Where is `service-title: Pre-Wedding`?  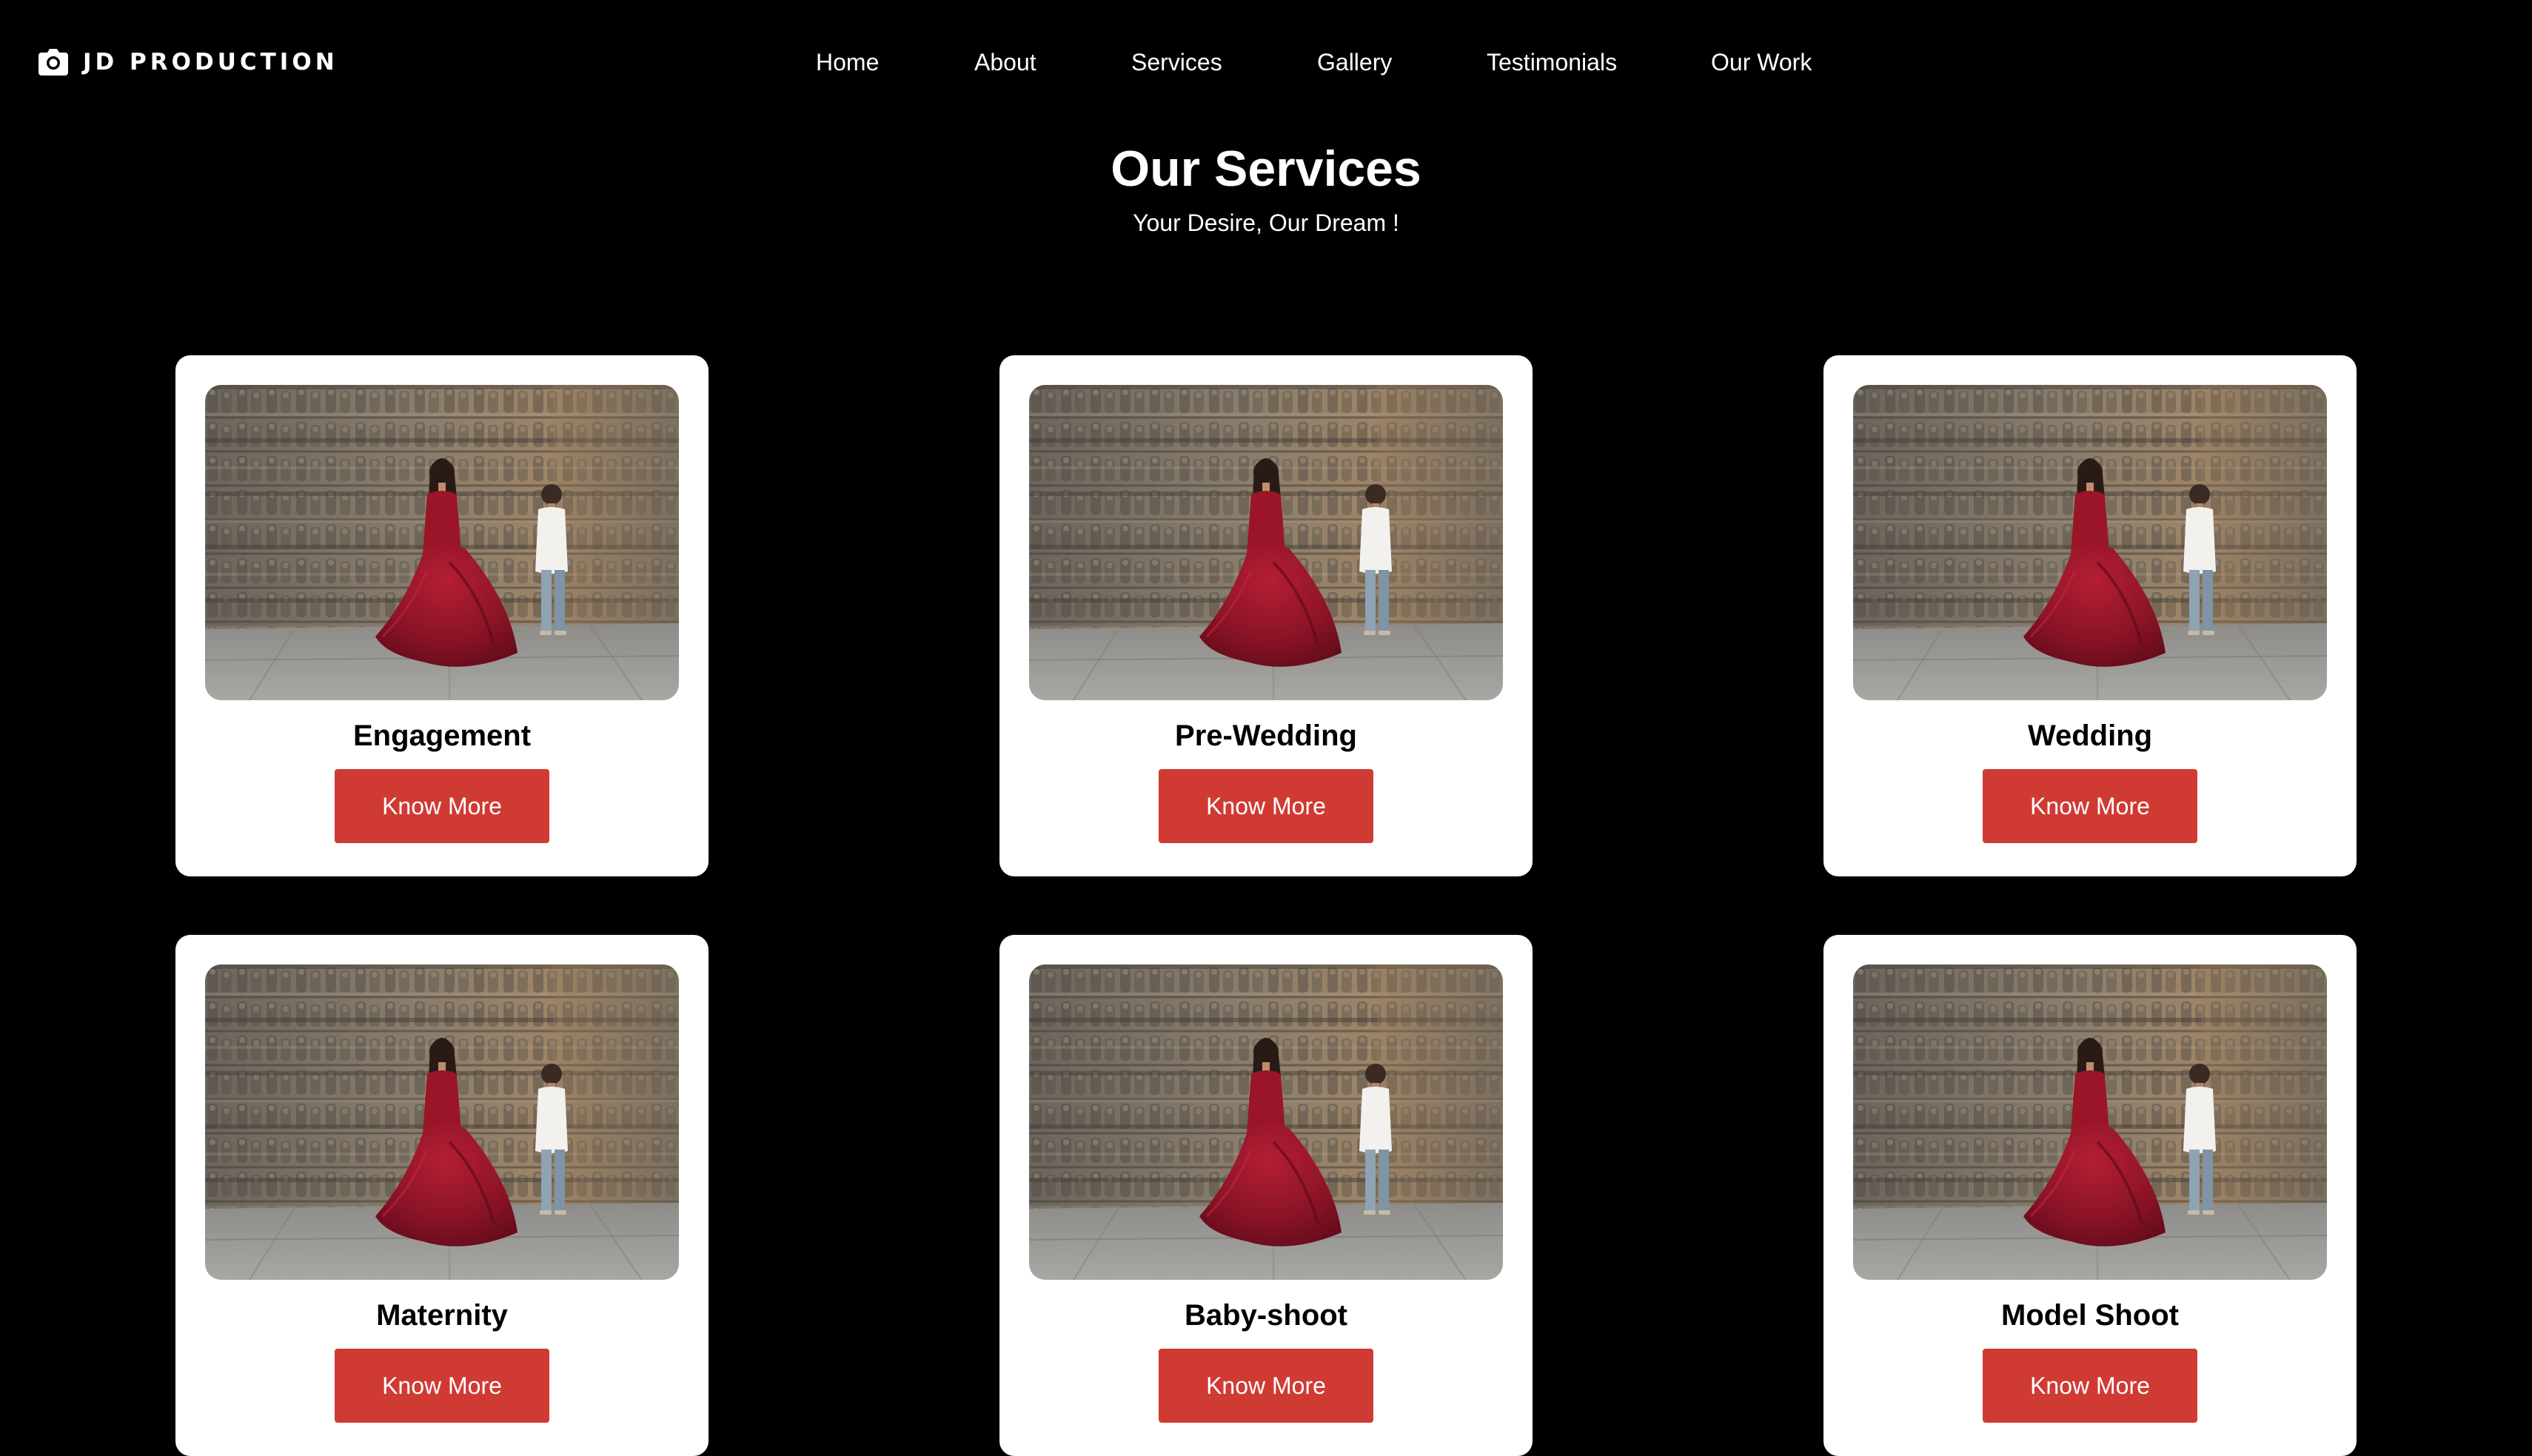 service-title: Pre-Wedding is located at coordinates (1266, 735).